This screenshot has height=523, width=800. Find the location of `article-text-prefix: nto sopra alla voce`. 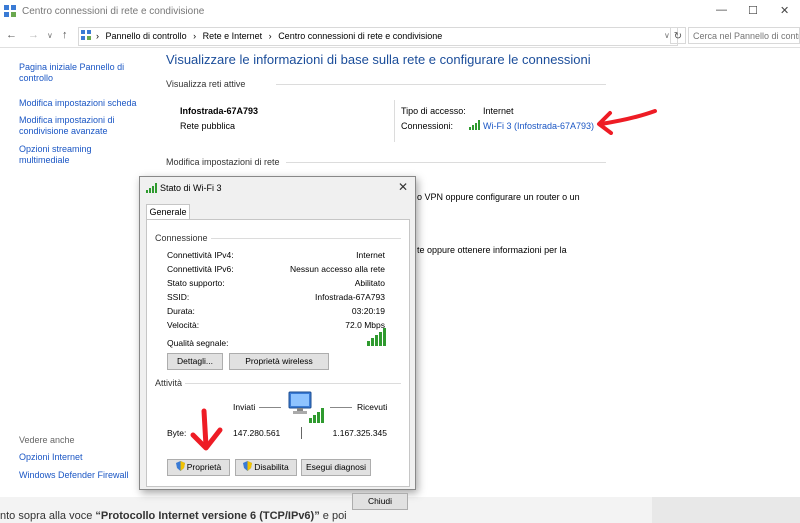

article-text-prefix: nto sopra alla voce is located at coordinates (48, 516).